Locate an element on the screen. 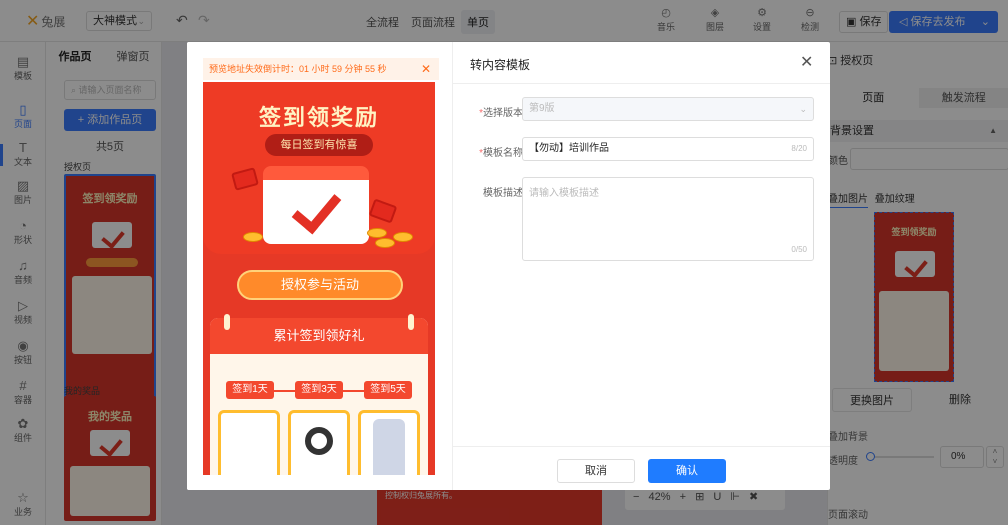 This screenshot has width=1008, height=525. day-badge: 签到3天 is located at coordinates (319, 390).